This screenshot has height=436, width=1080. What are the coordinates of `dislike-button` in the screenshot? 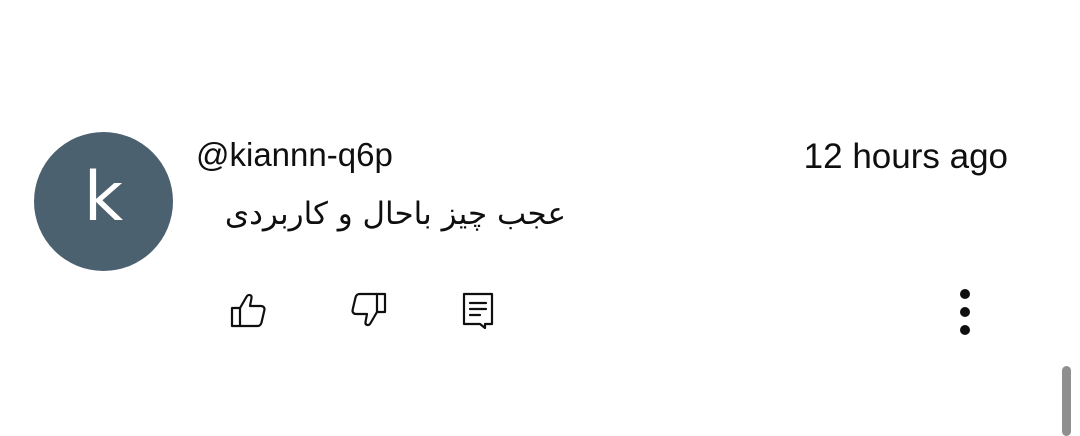 It's located at (369, 310).